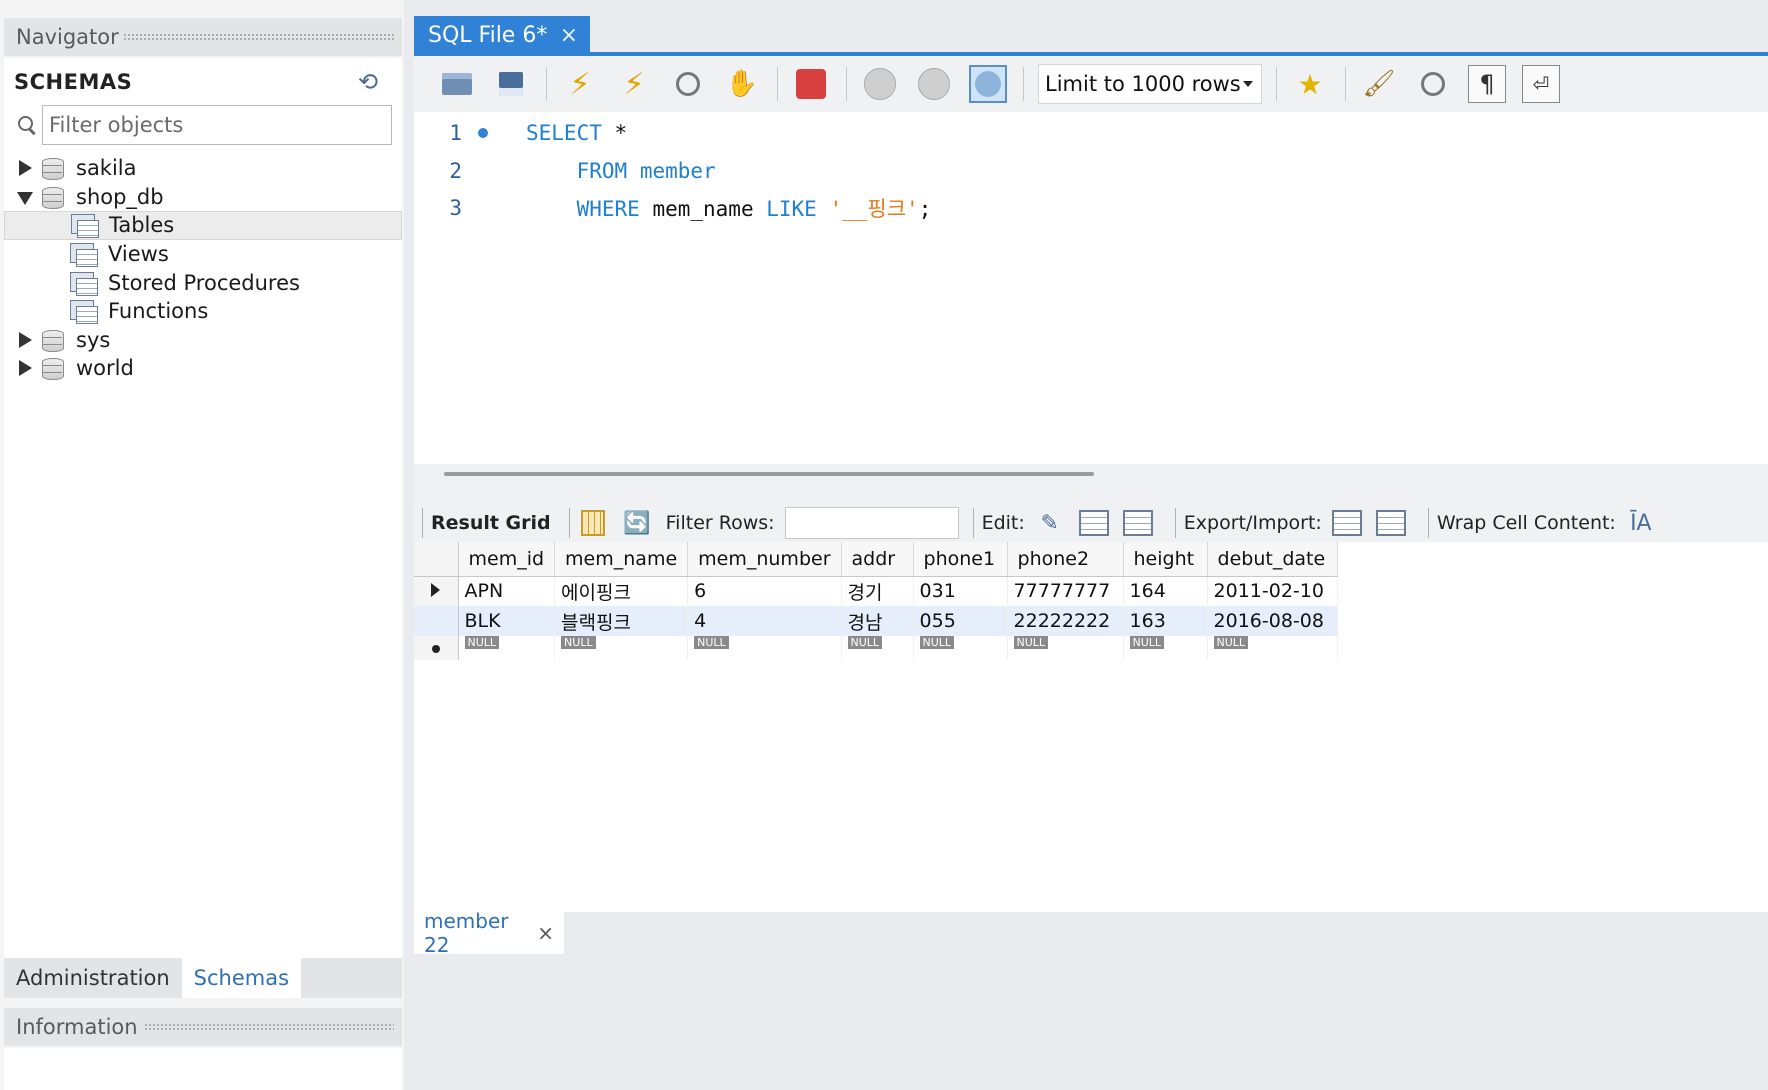 The width and height of the screenshot is (1768, 1090). I want to click on explain-icon, so click(688, 84).